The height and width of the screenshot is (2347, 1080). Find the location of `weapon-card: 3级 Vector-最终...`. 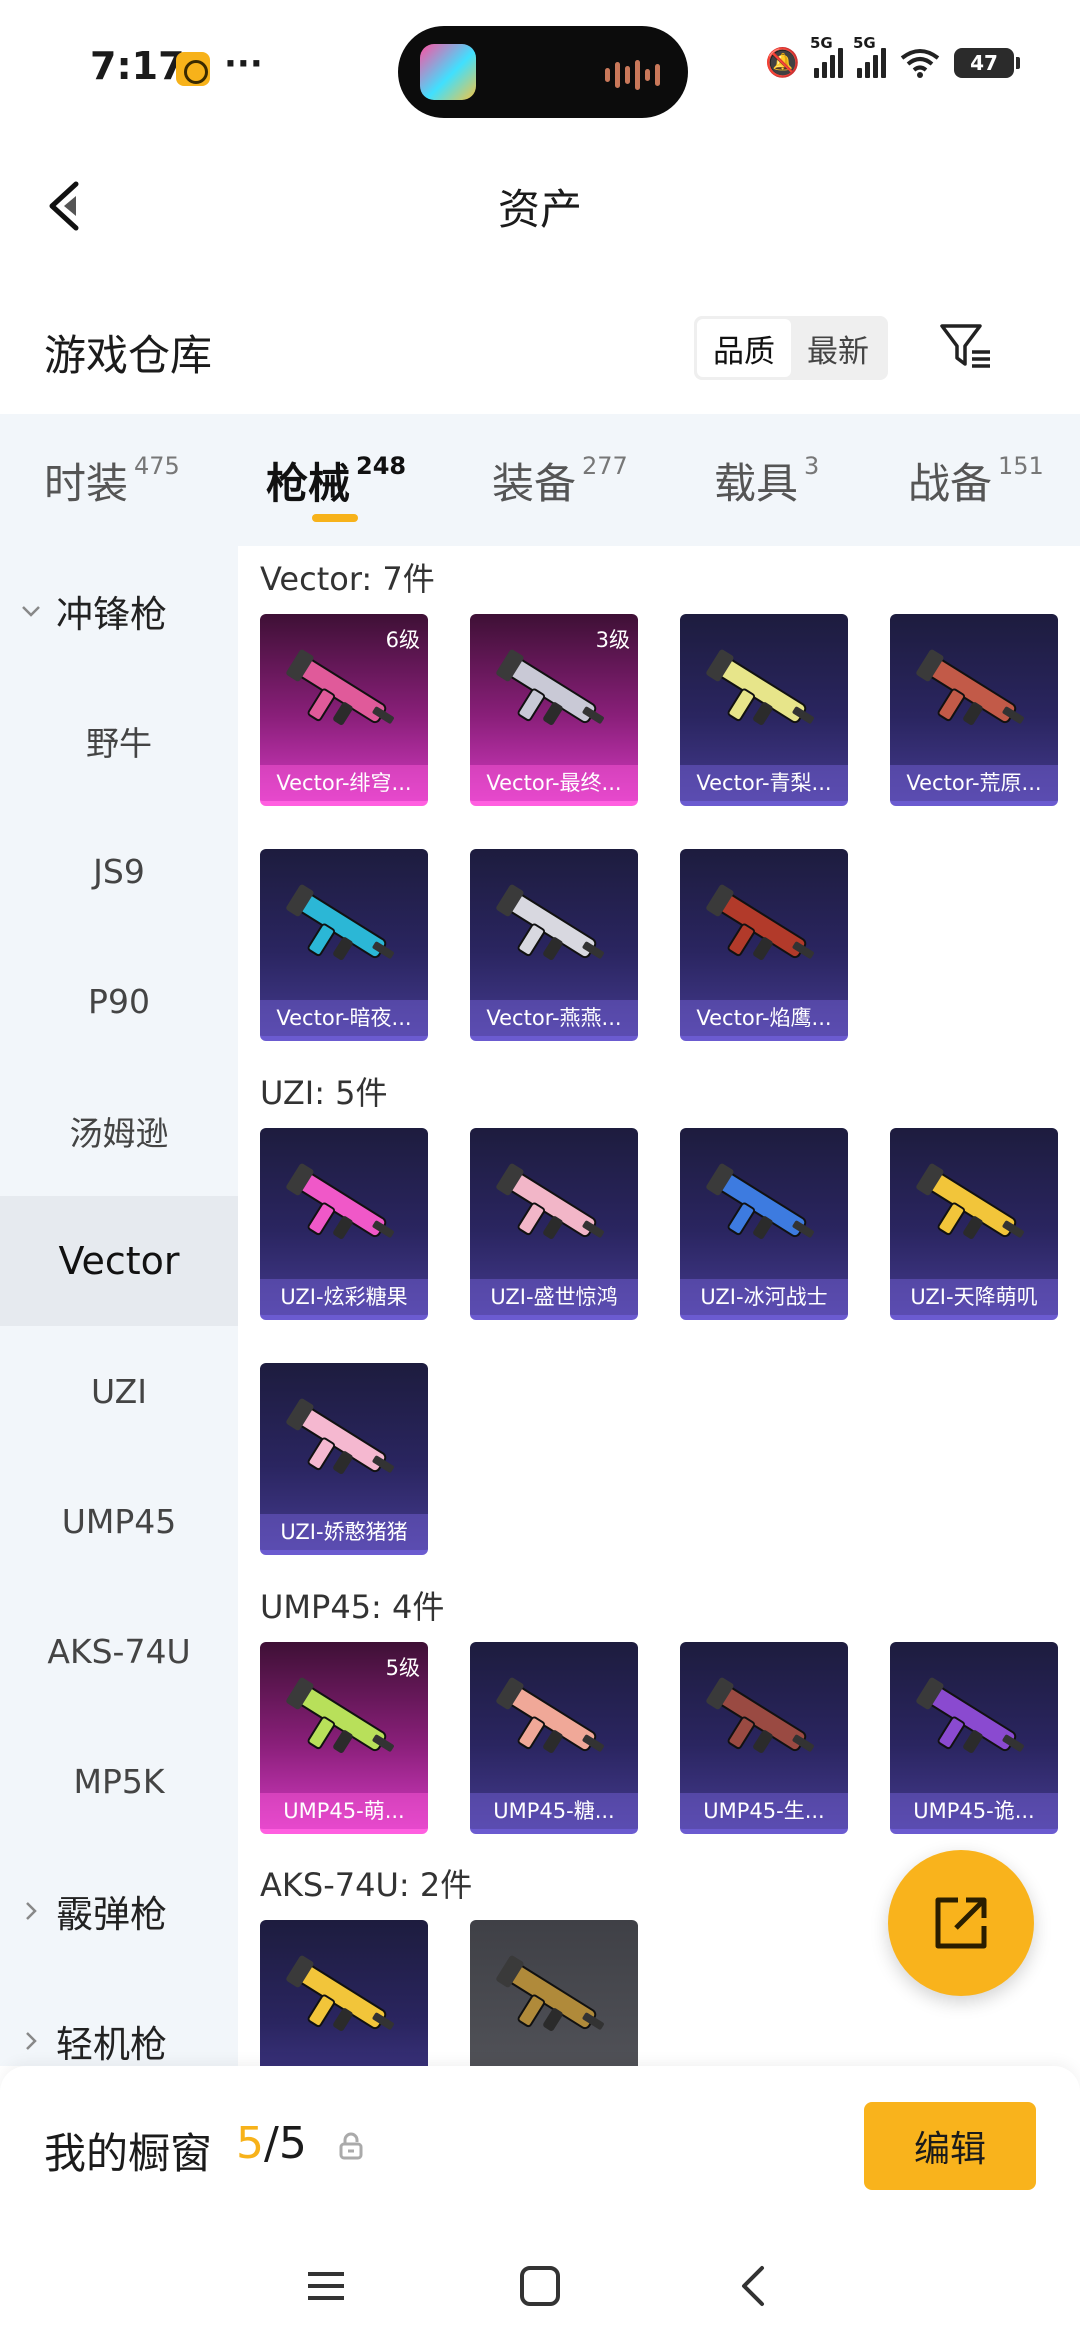

weapon-card: 3级 Vector-最终... is located at coordinates (554, 710).